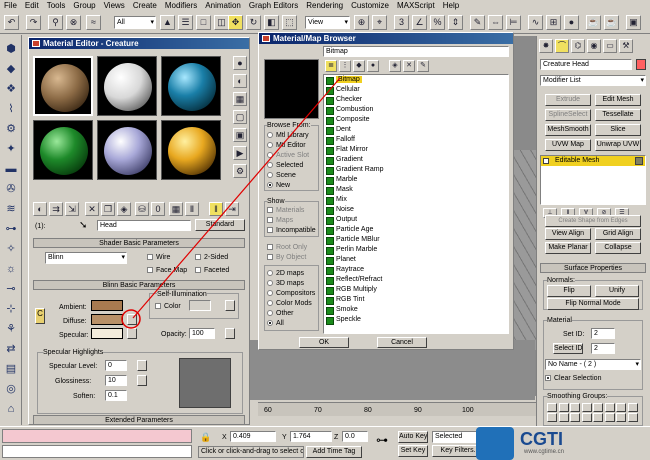  I want to click on surface-props-rollout-header: Surface Properties, so click(593, 268).